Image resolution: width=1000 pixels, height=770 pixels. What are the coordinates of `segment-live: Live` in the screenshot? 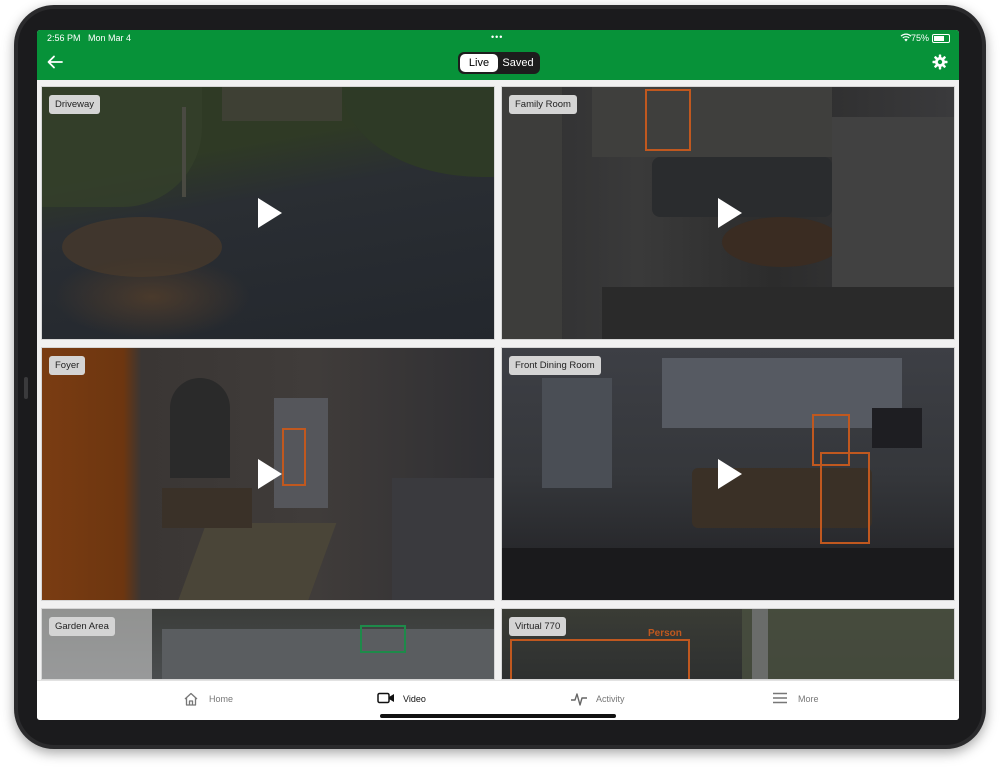 It's located at (479, 63).